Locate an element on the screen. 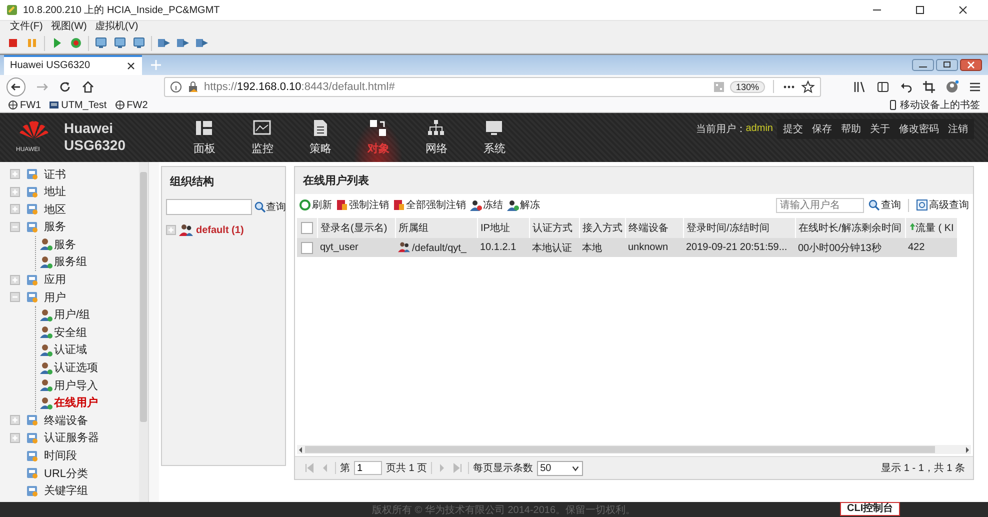 This screenshot has width=988, height=517. library-icon is located at coordinates (860, 87).